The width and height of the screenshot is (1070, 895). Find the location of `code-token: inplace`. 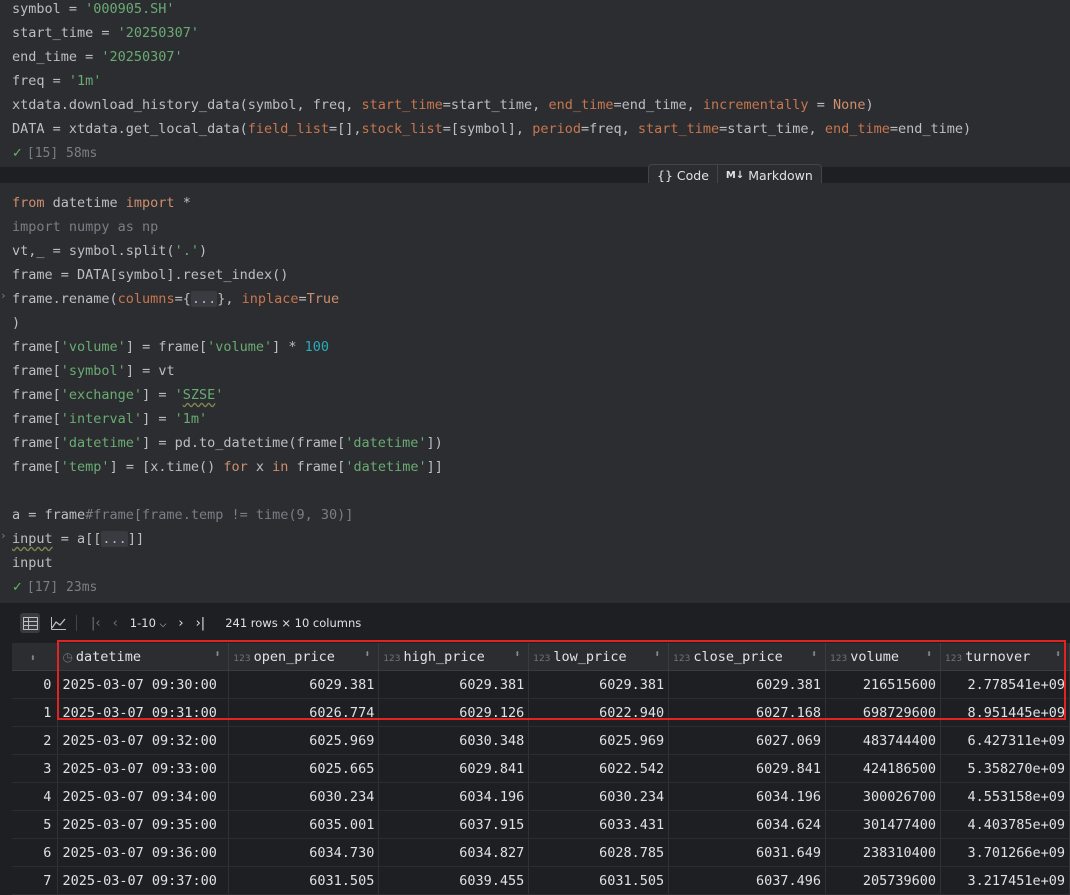

code-token: inplace is located at coordinates (270, 299).